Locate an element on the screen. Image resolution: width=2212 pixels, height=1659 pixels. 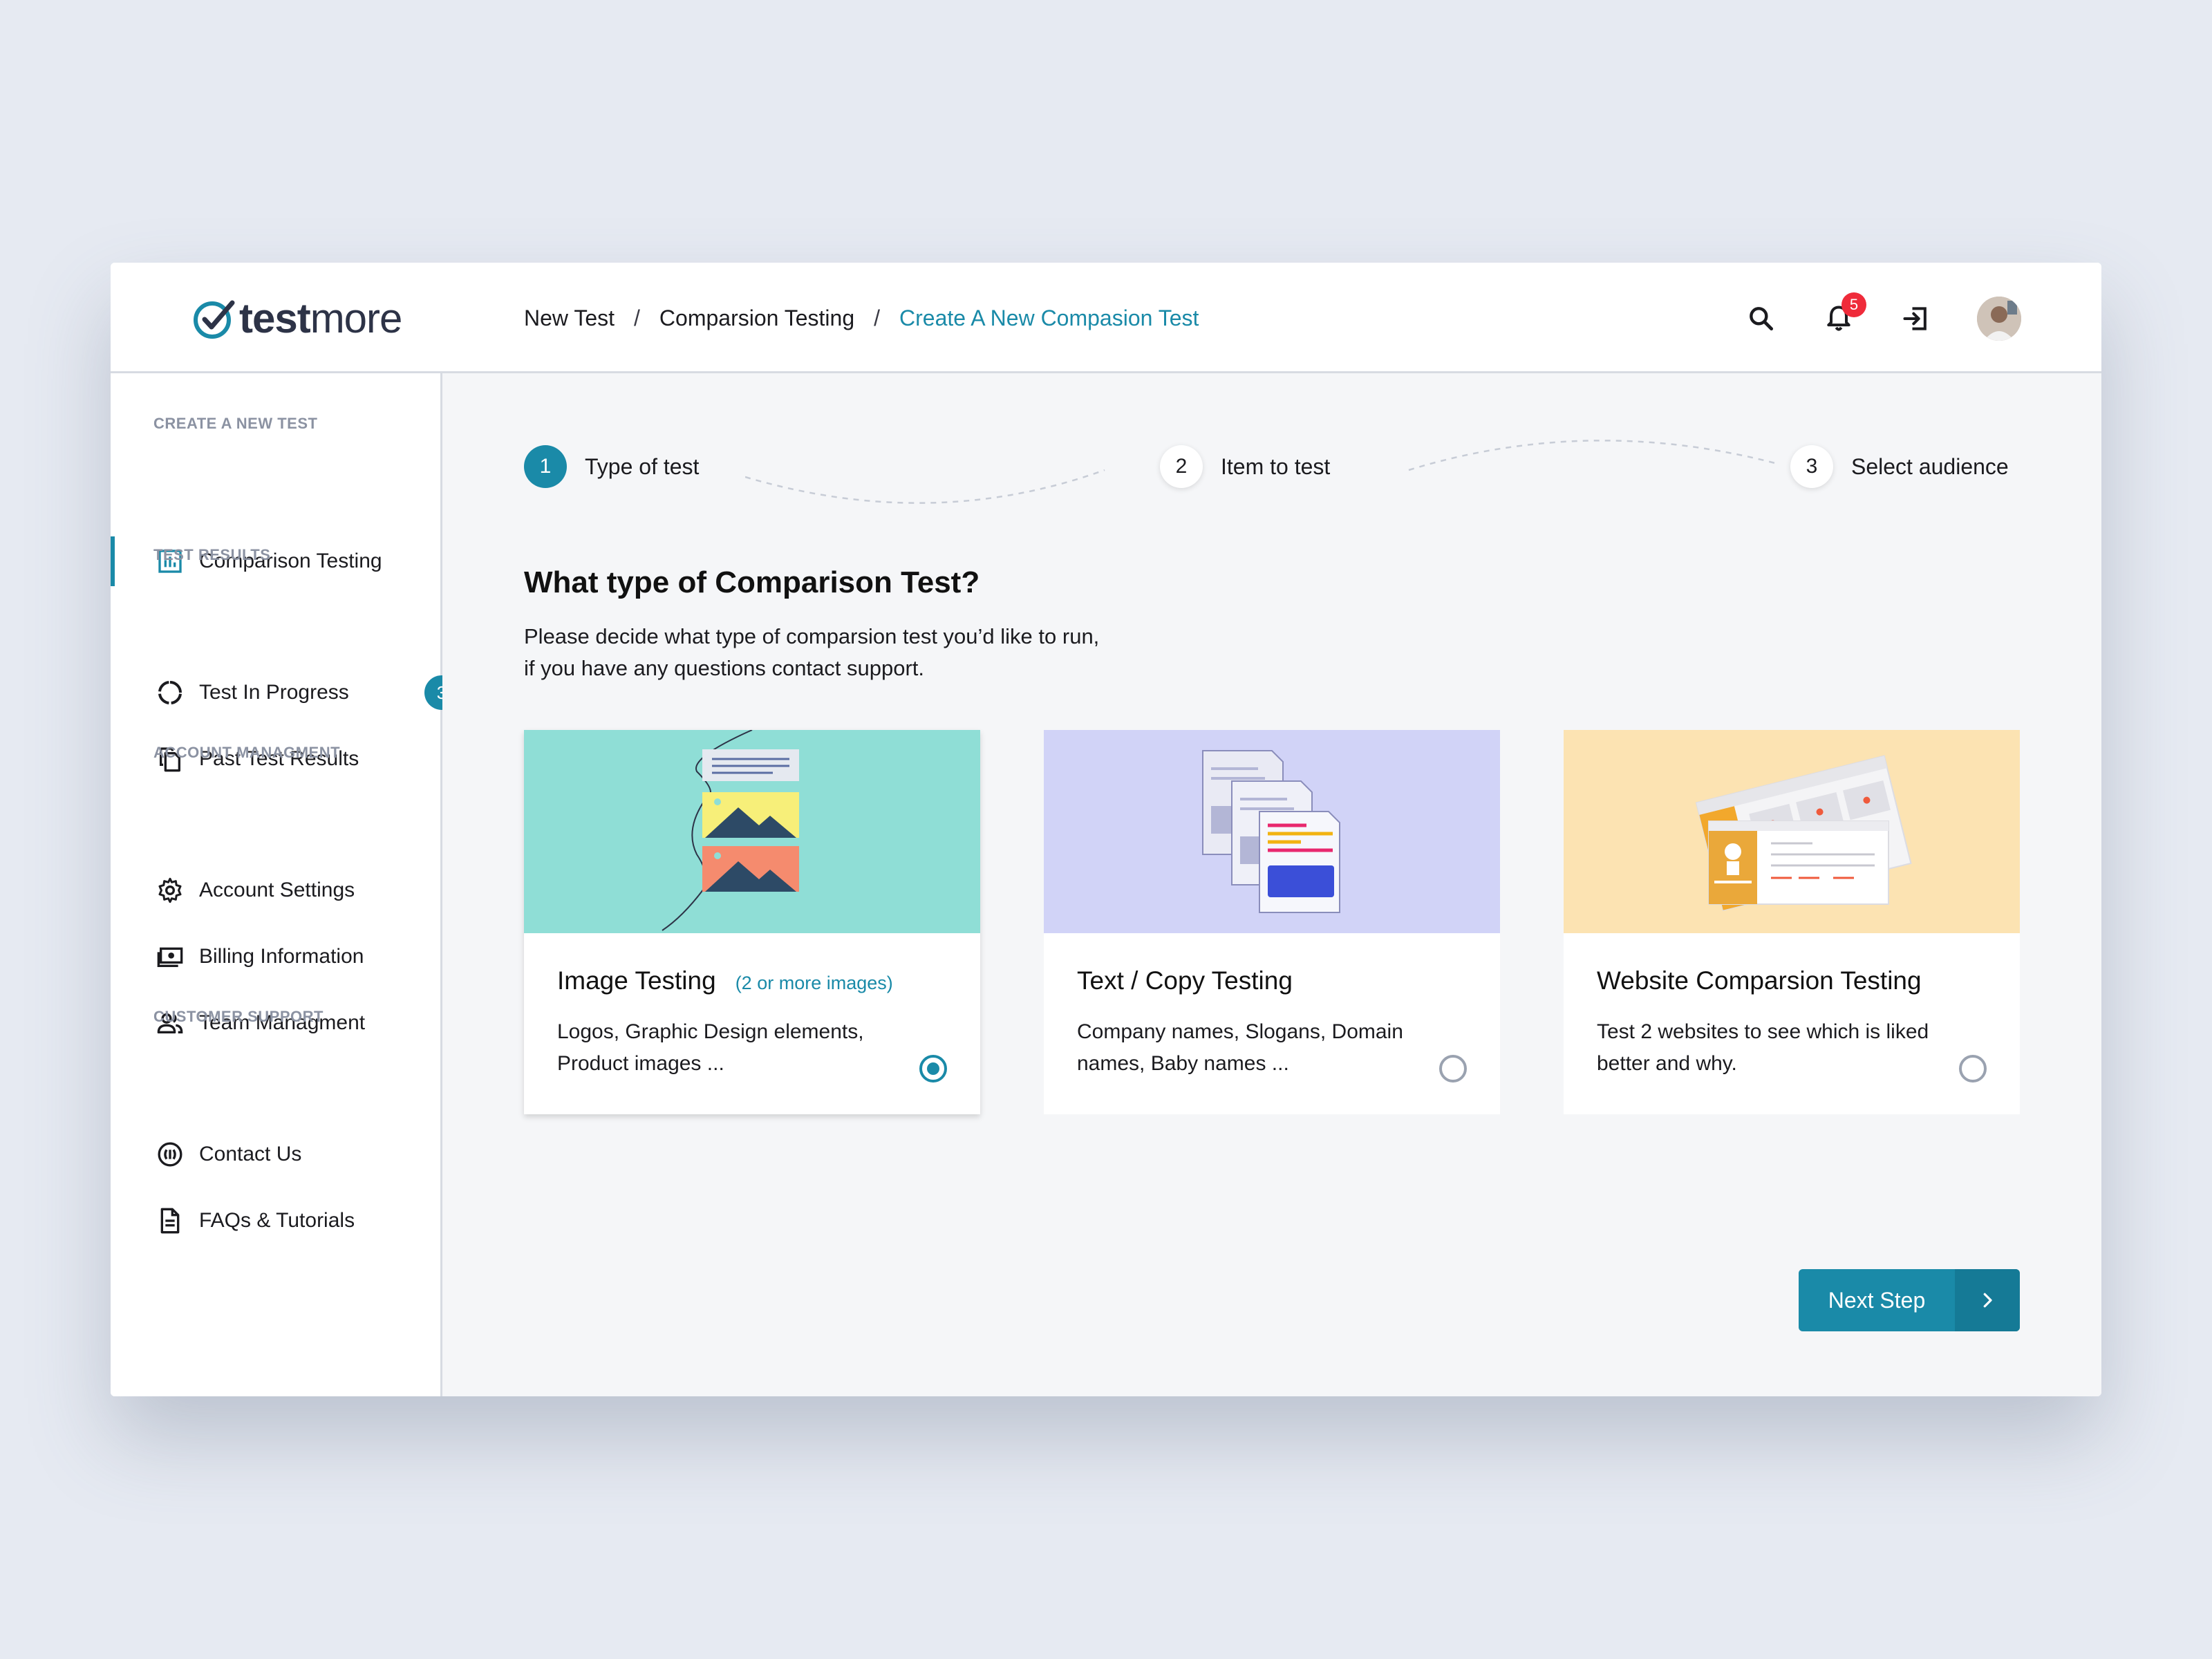
logout-button is located at coordinates (1916, 319).